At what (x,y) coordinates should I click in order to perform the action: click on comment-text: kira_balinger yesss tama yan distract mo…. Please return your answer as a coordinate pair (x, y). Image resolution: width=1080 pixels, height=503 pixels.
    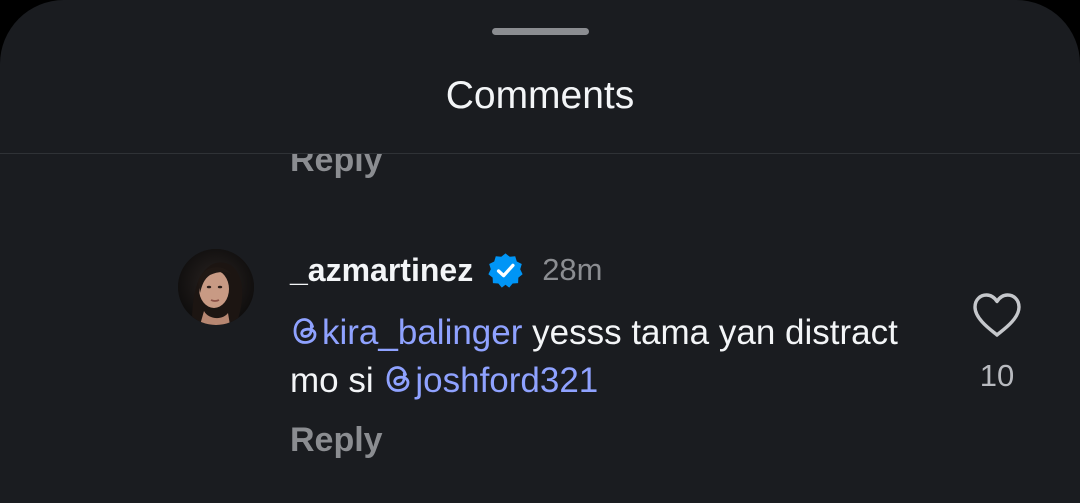
    Looking at the image, I should click on (610, 357).